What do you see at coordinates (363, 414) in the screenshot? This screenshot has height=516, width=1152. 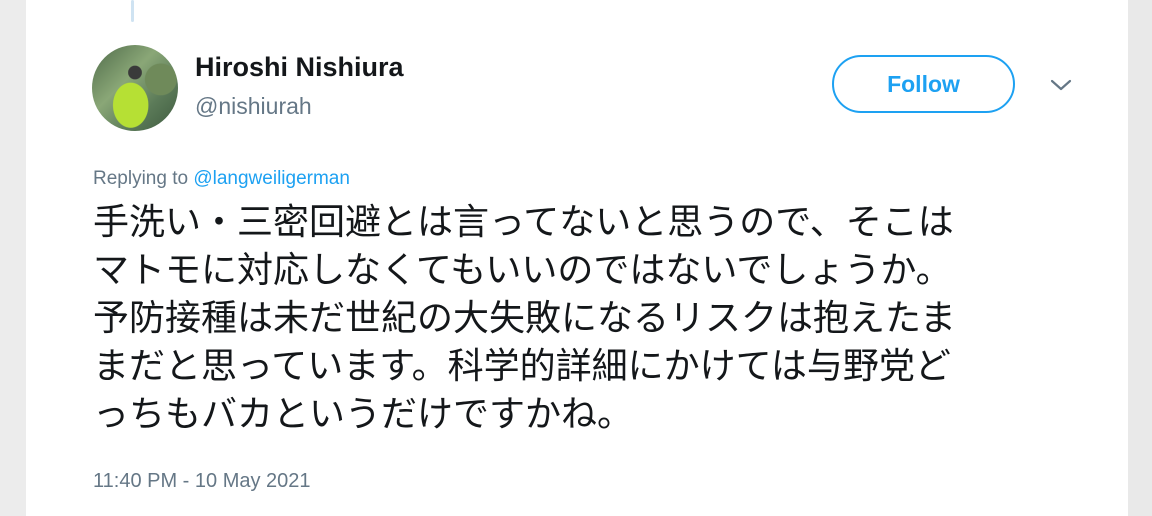 I see `tweet-text-line: っちもバカというだけですかね。` at bounding box center [363, 414].